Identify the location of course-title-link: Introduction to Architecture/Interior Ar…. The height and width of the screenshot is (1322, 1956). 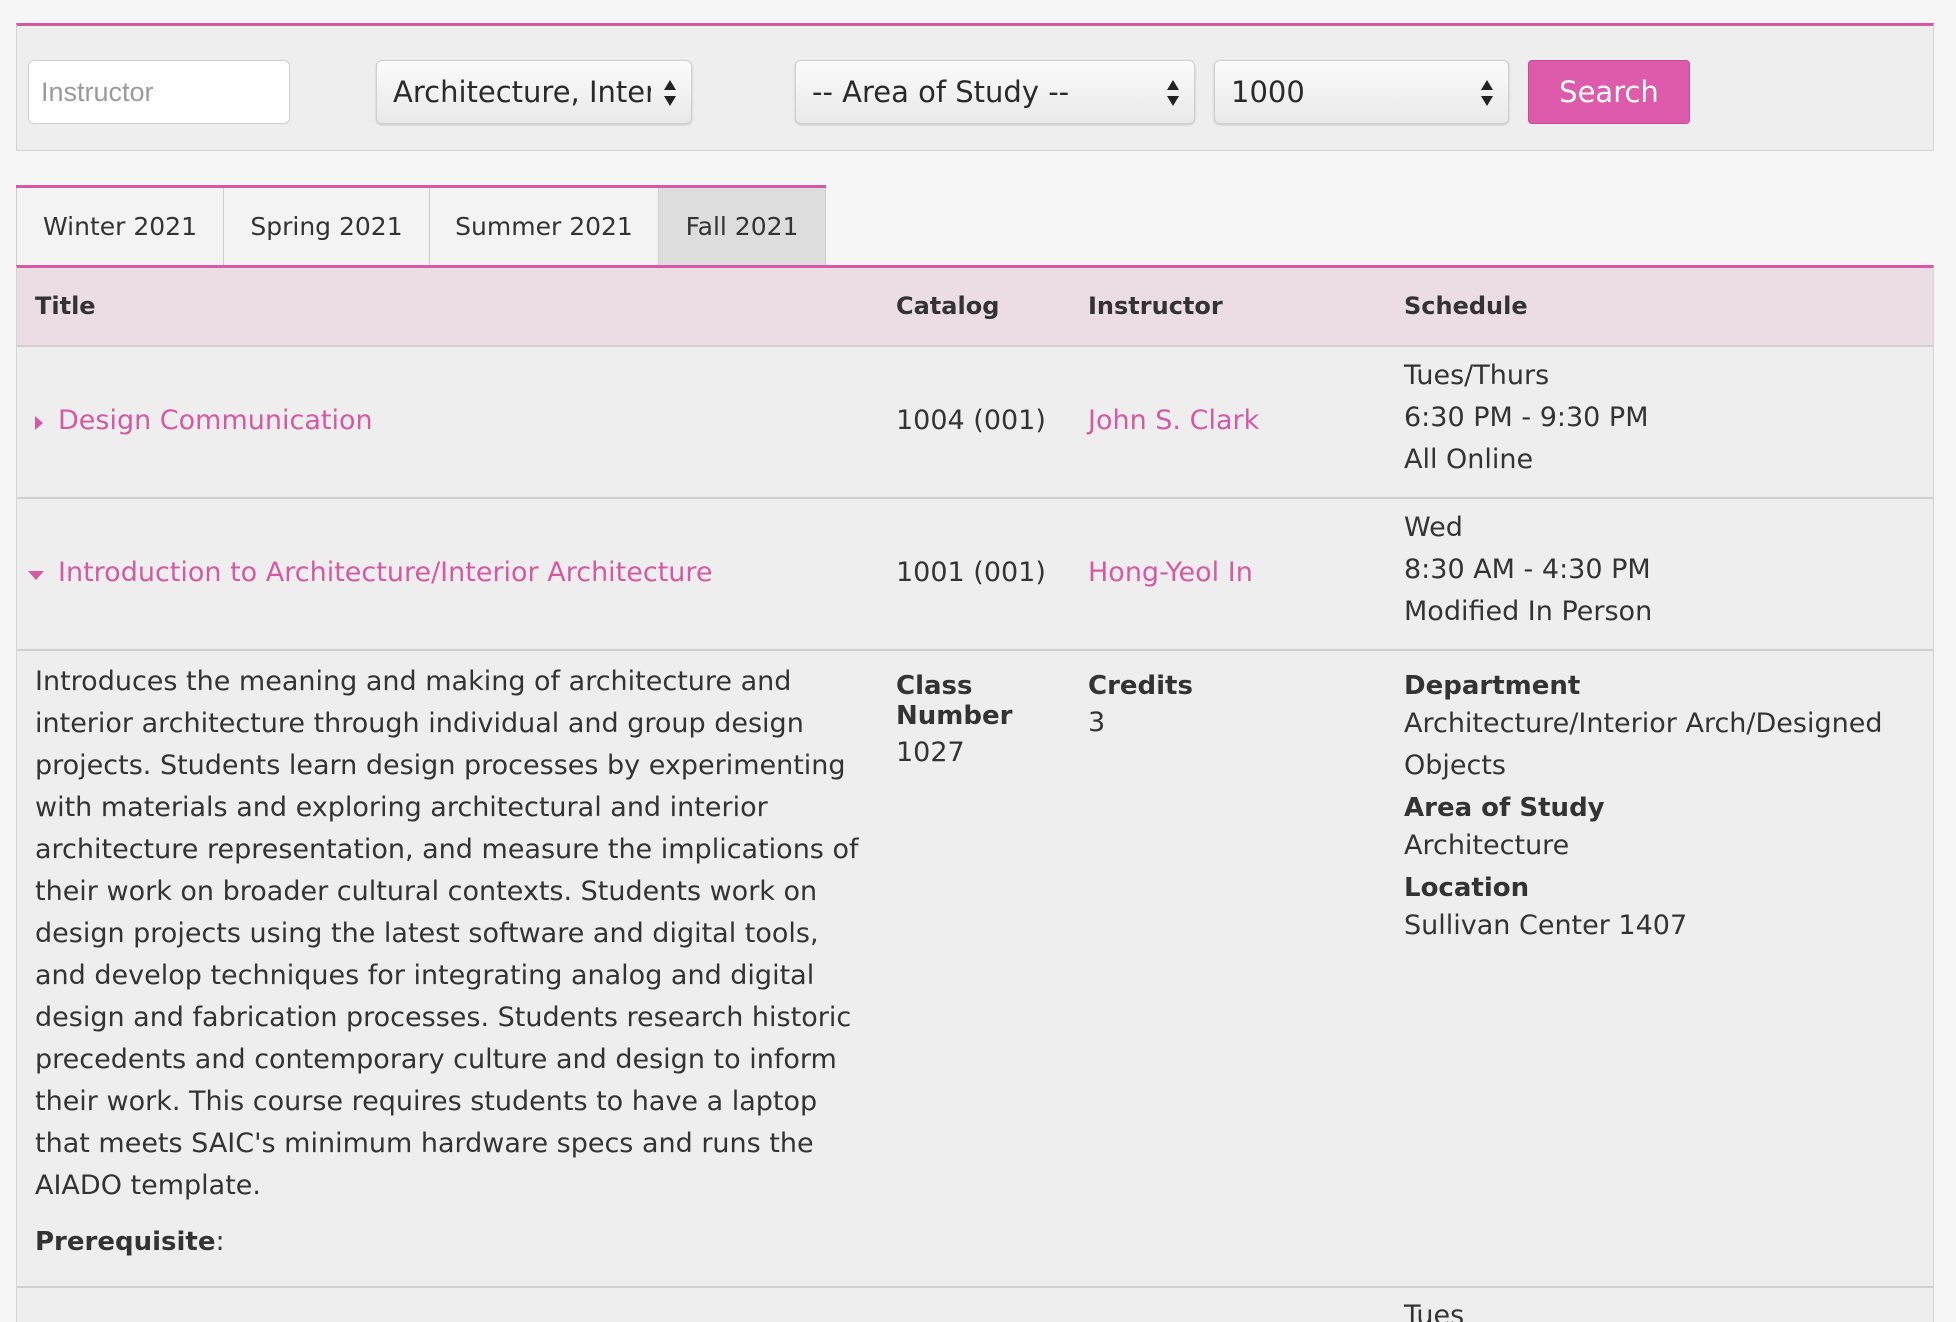
(385, 572).